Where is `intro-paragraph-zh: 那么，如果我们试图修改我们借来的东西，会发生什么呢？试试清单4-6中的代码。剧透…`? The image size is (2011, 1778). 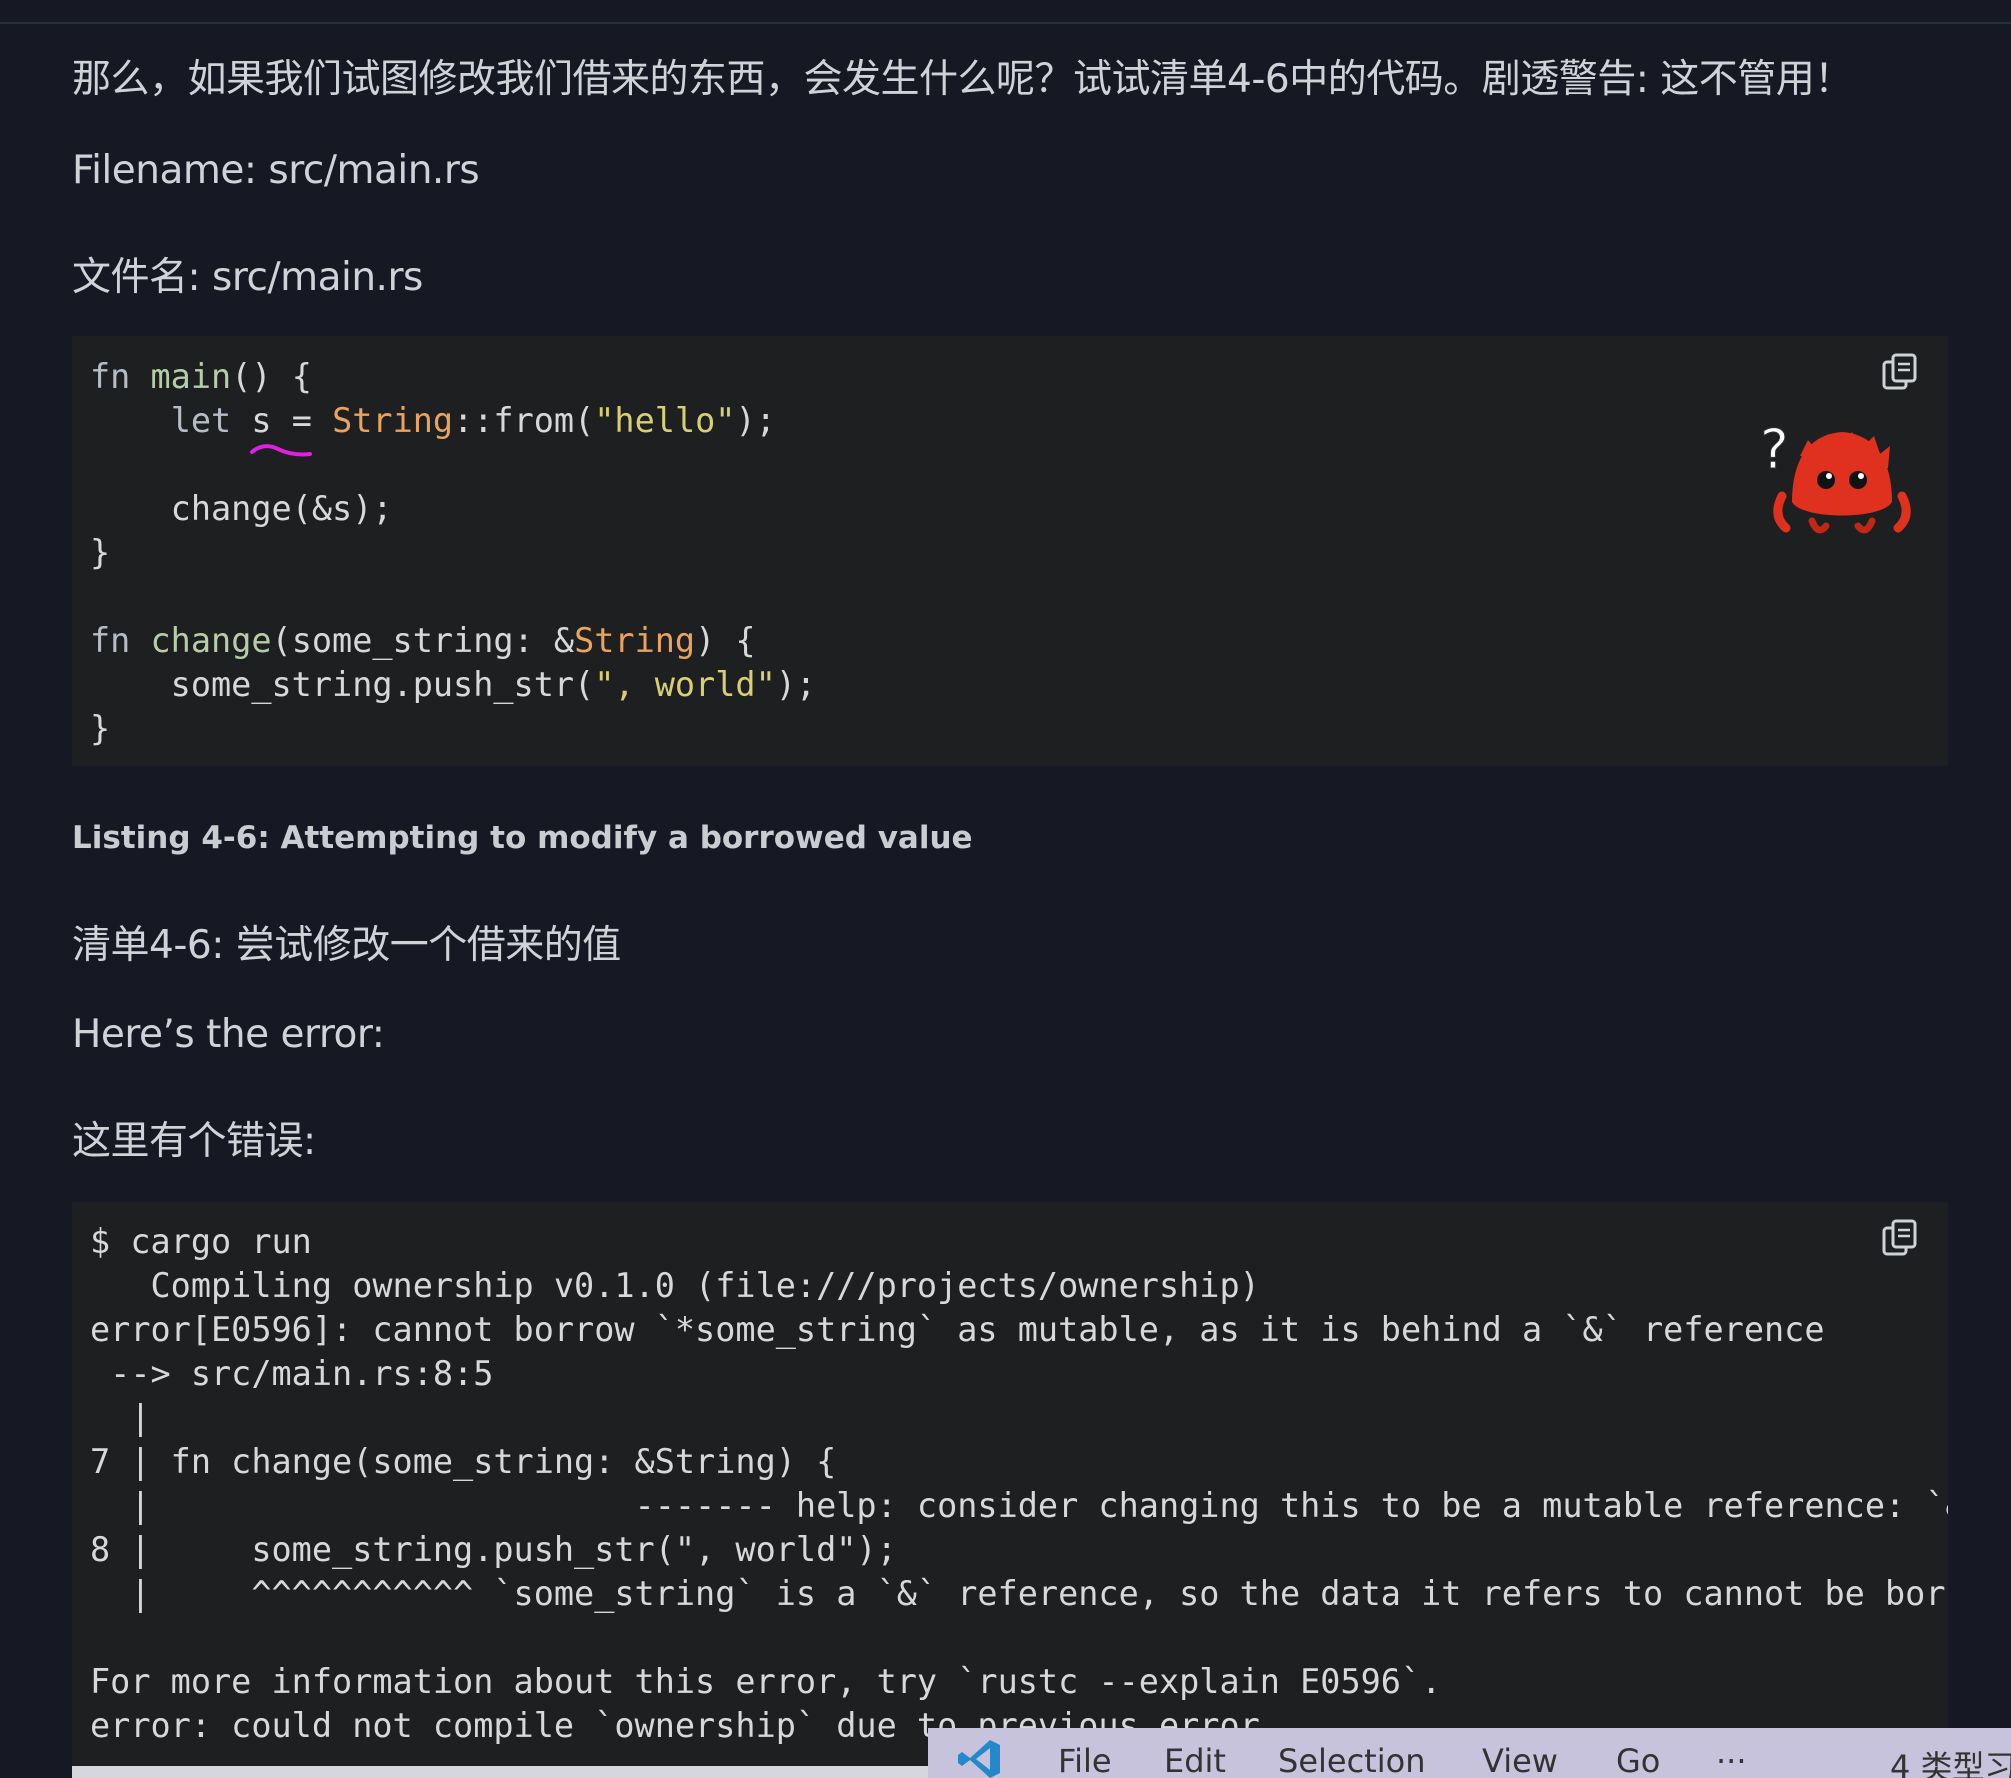
intro-paragraph-zh: 那么，如果我们试图修改我们借来的东西，会发生什么呢？试试清单4-6中的代码。剧透… is located at coordinates (962, 79).